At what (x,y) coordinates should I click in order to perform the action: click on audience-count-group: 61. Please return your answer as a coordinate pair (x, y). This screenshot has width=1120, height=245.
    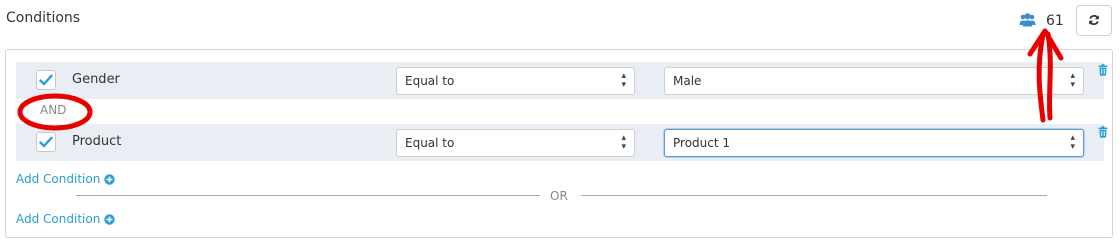
    Looking at the image, I should click on (1041, 21).